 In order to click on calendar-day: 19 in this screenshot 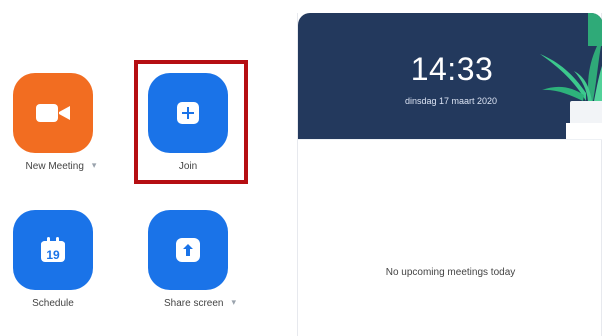, I will do `click(53, 255)`.